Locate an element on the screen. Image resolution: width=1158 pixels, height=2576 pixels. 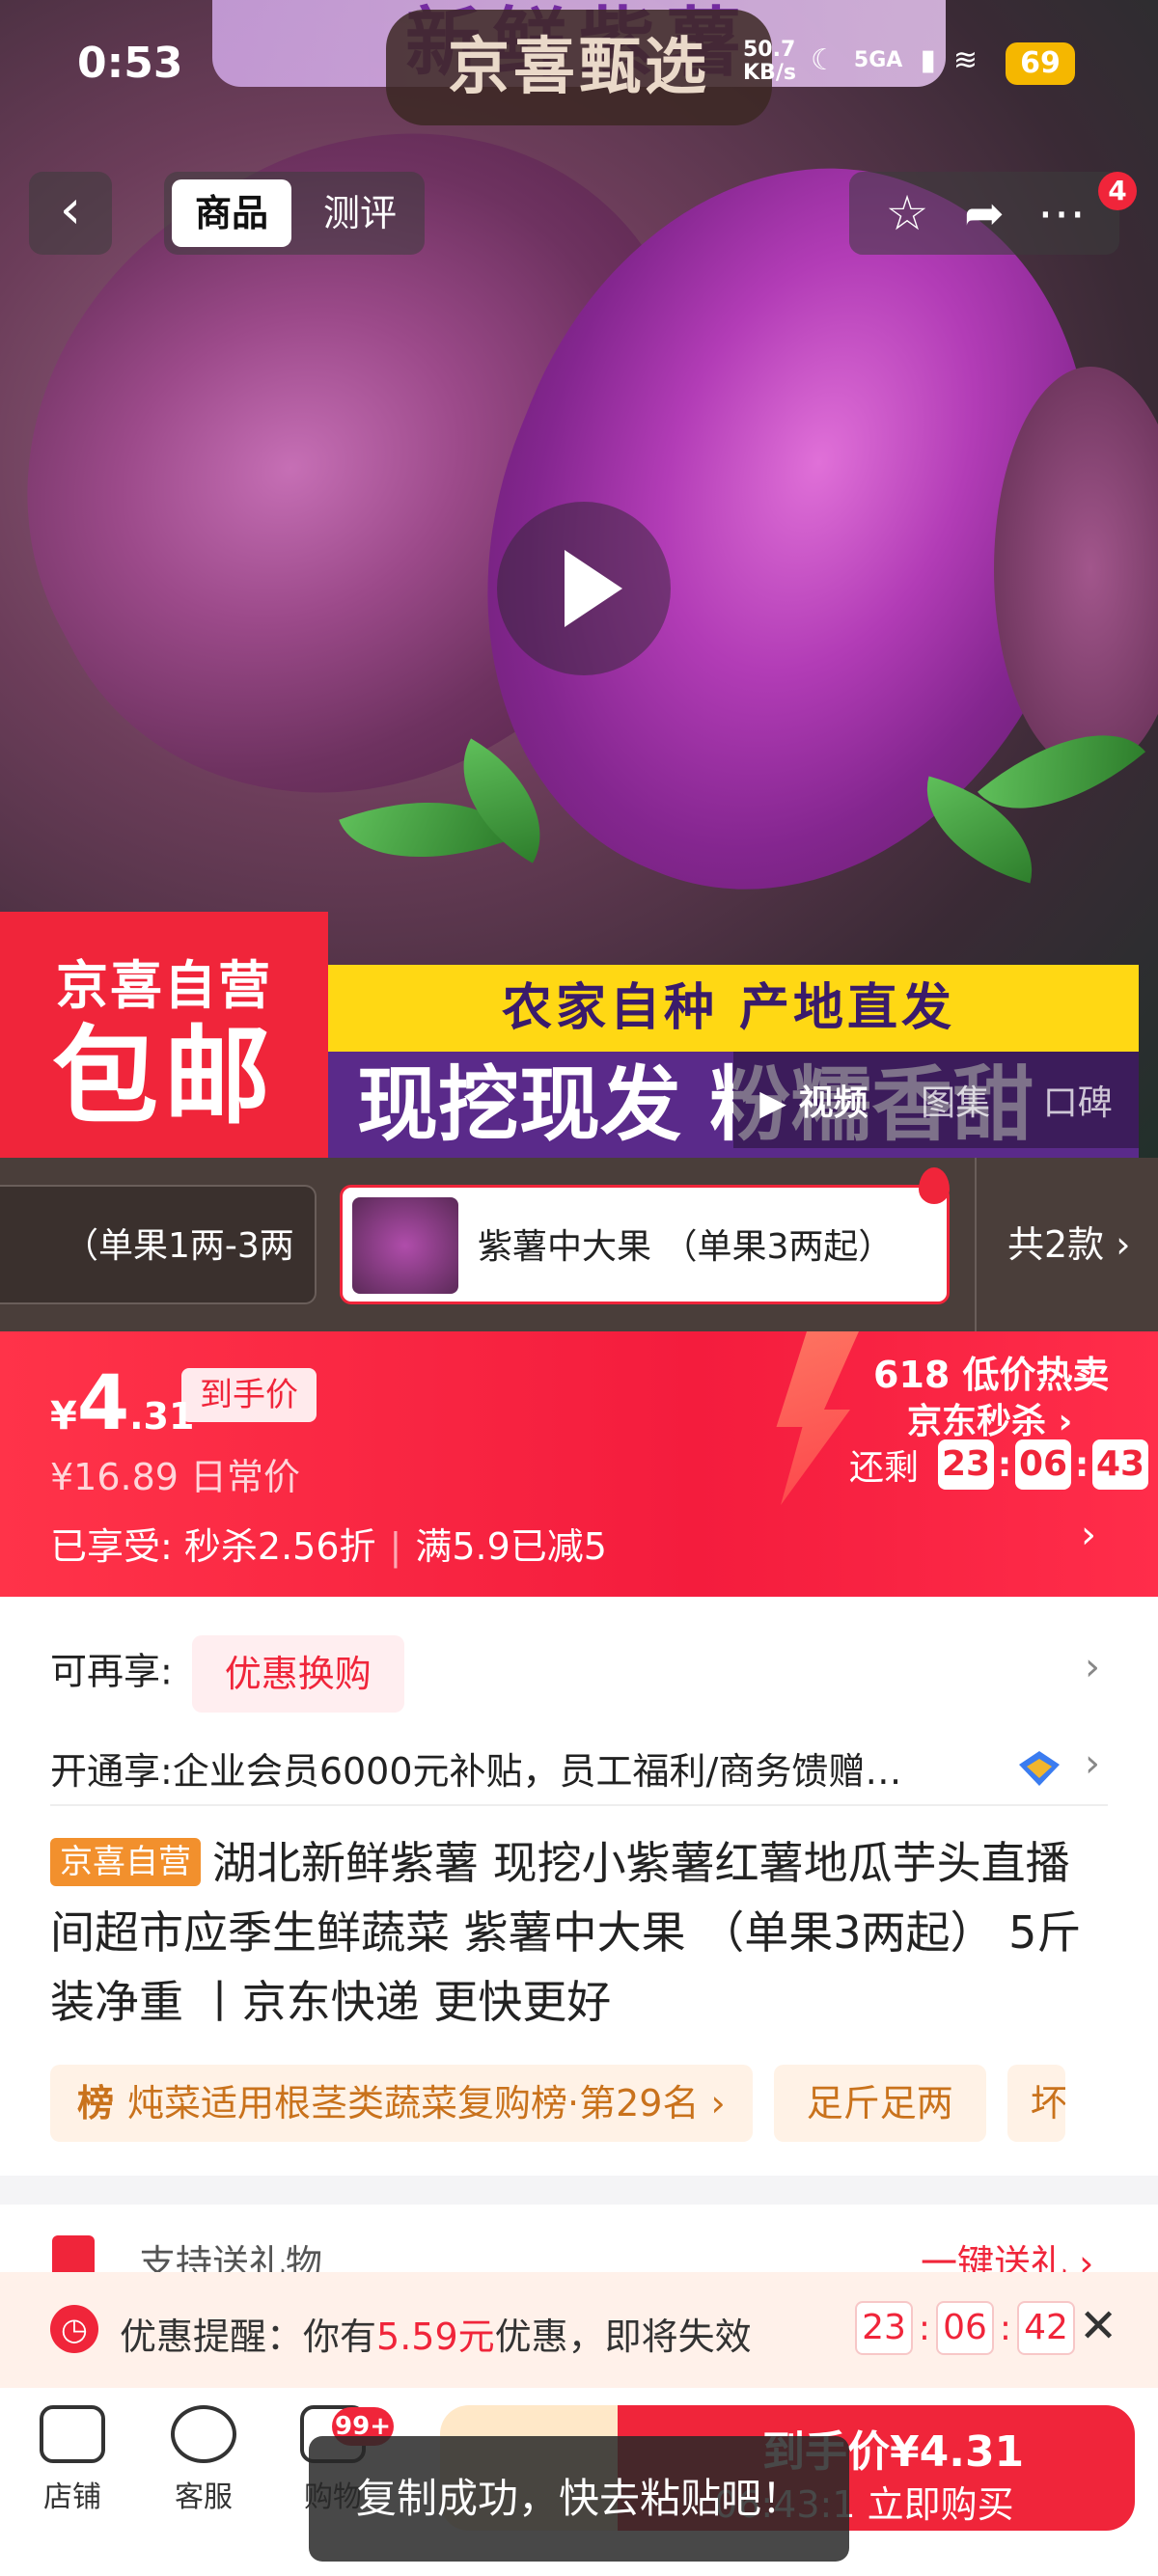
lightning-icon is located at coordinates (817, 1418).